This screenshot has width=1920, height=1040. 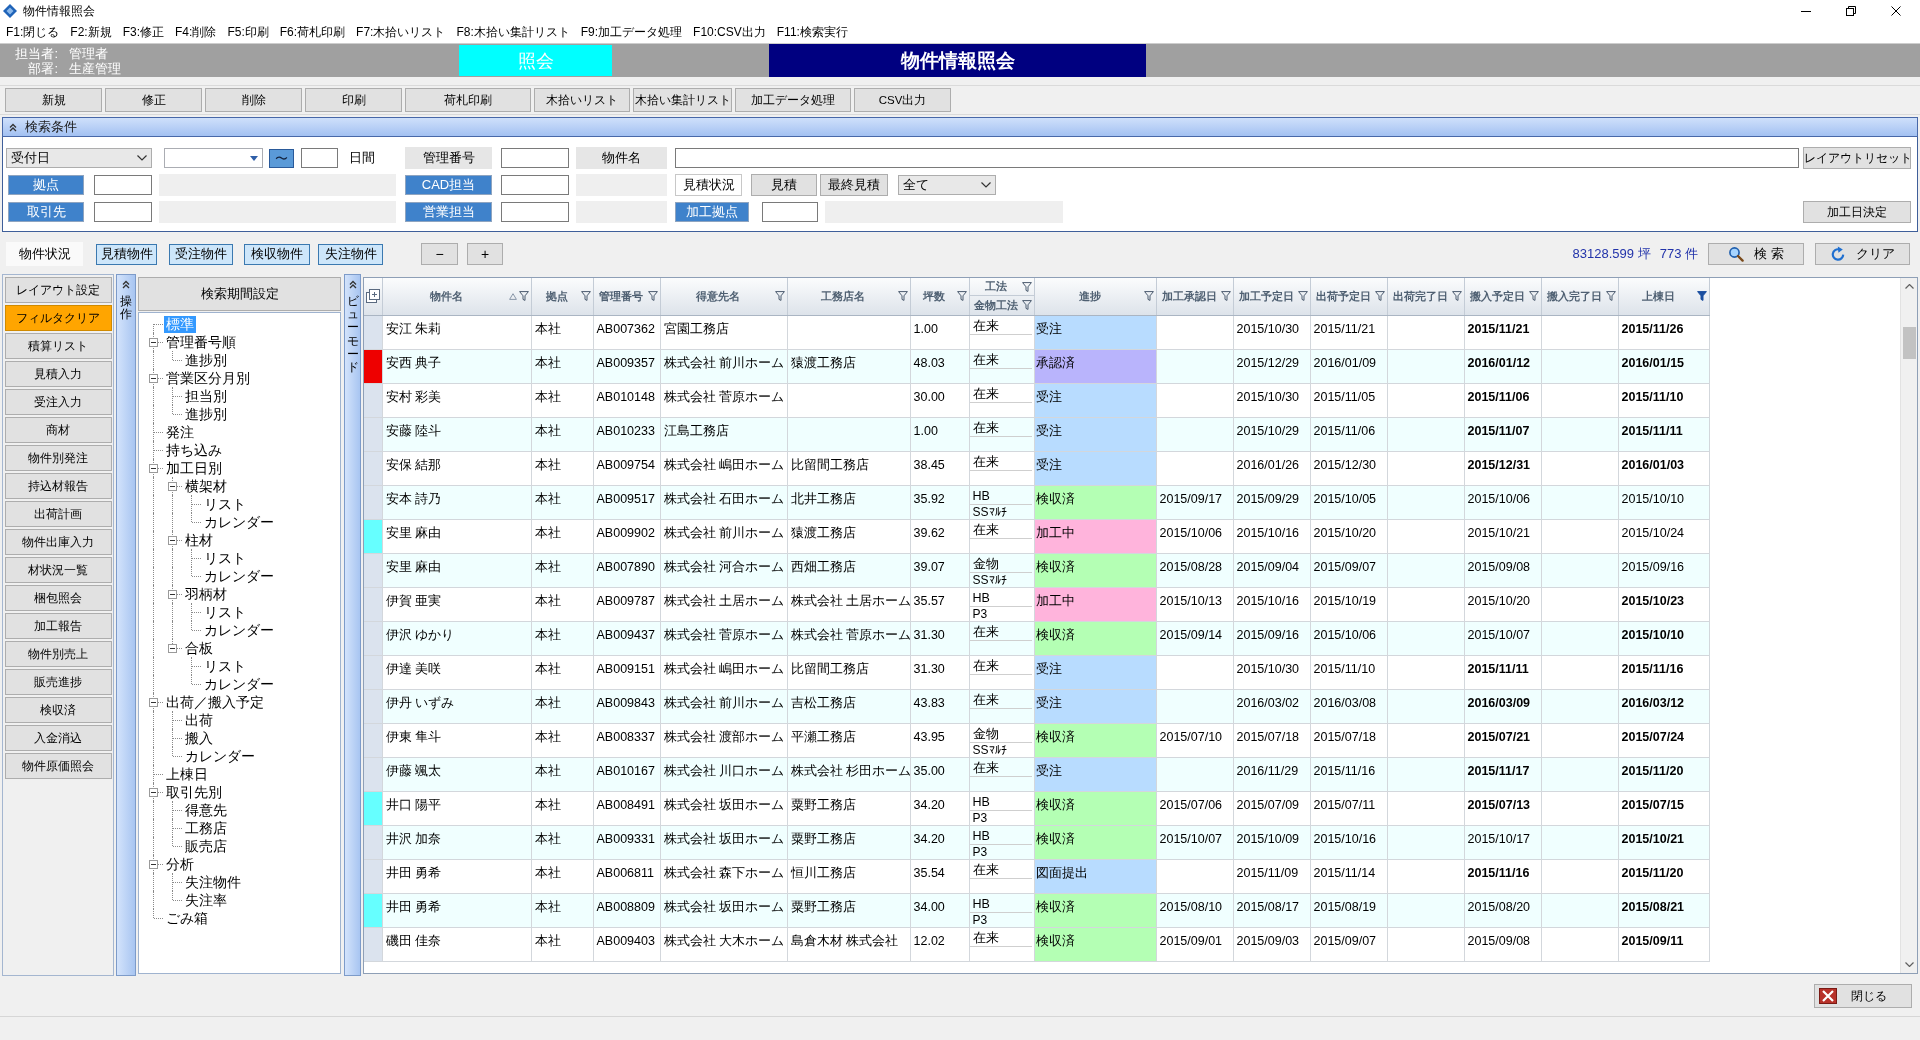 I want to click on column-header: 出荷完了日, so click(x=1425, y=296).